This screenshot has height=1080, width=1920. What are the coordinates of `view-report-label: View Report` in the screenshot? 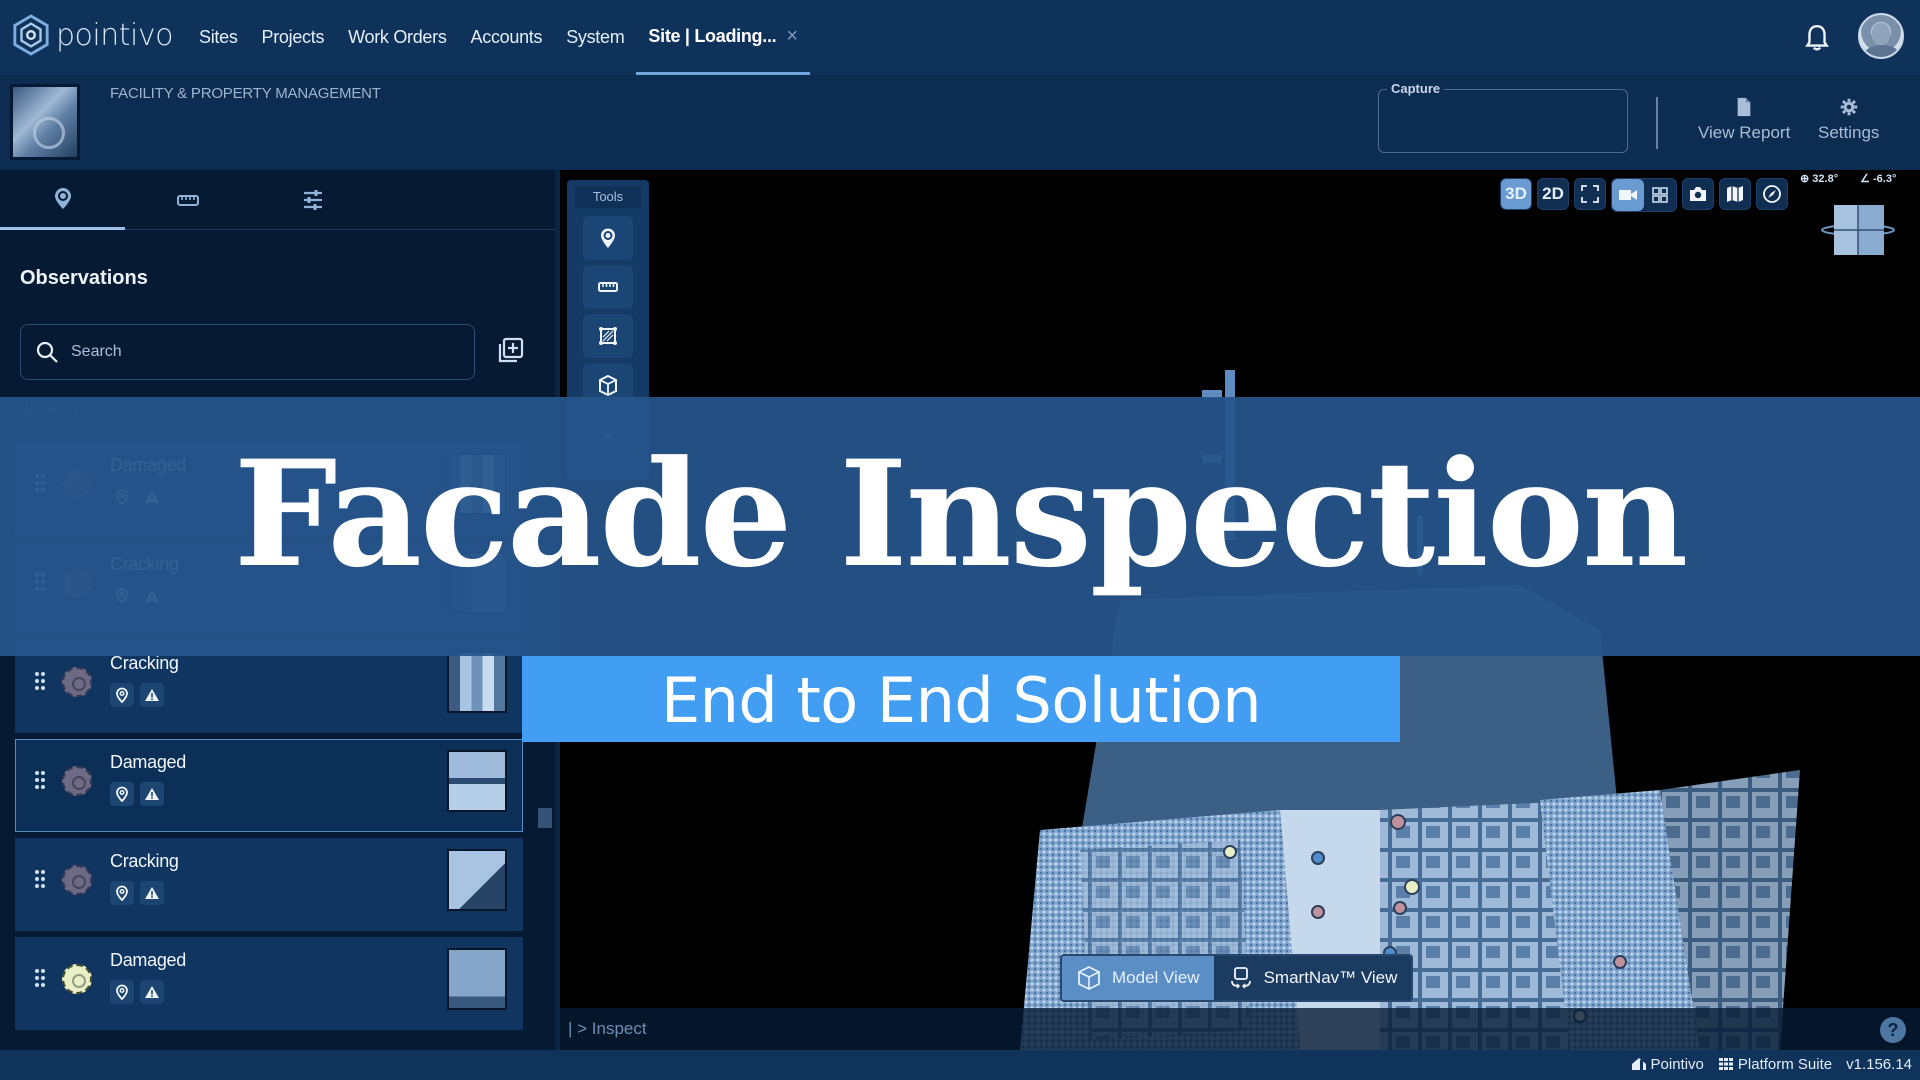 It's located at (1744, 132).